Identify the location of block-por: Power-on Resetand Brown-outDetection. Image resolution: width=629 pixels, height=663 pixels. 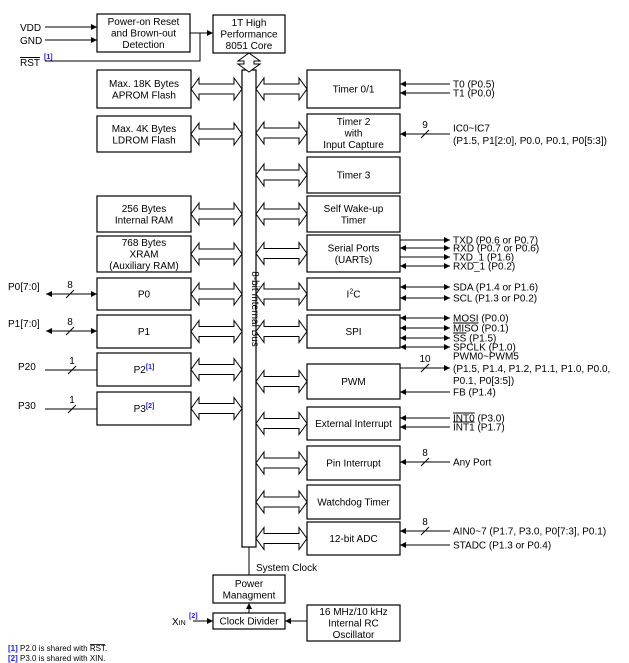
(143, 33).